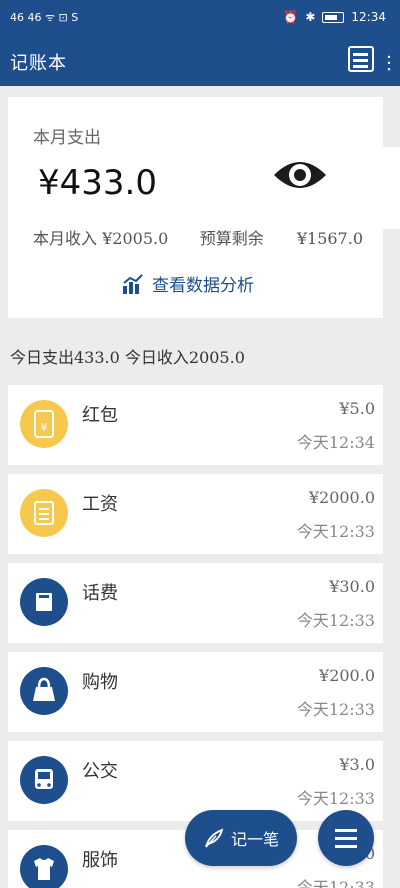  Describe the element at coordinates (195, 781) in the screenshot. I see `record-item: 公交 ¥3.0 今天12:33` at that location.